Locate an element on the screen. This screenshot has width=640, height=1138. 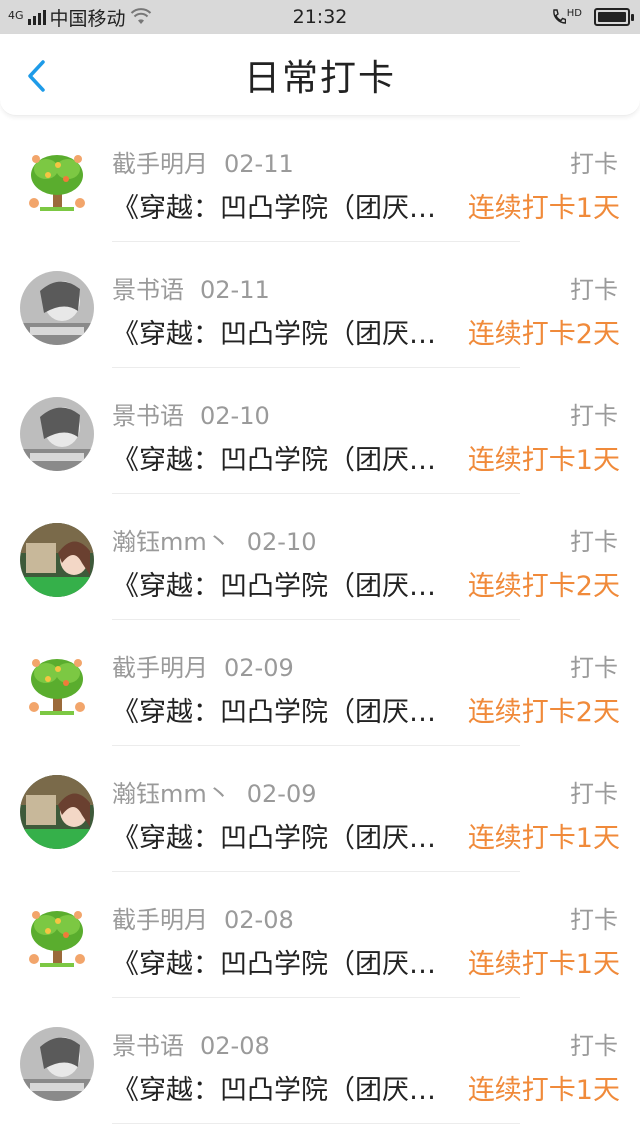
list-item: 截手明月 02-11 打卡《穿越：凹凸学院（团厌… 连续打卡1天 is located at coordinates (320, 179).